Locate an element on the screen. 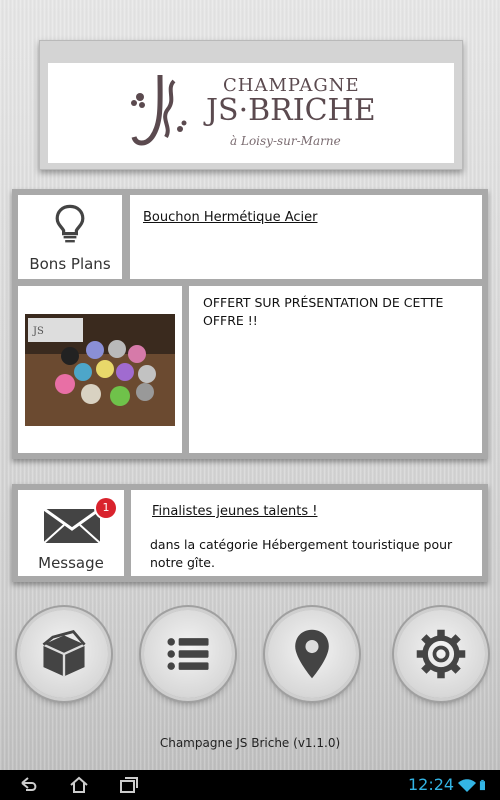  settings-button is located at coordinates (441, 654).